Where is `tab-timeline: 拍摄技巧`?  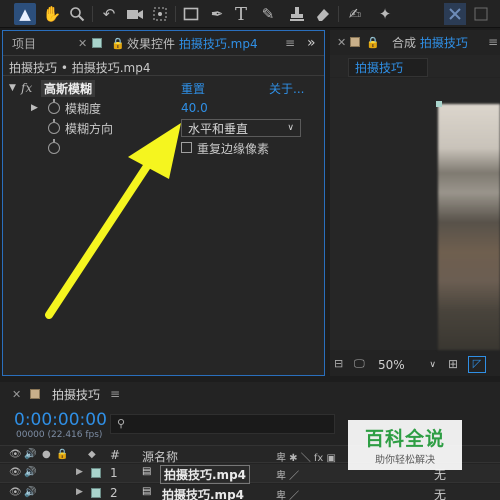 tab-timeline: 拍摄技巧 is located at coordinates (76, 394).